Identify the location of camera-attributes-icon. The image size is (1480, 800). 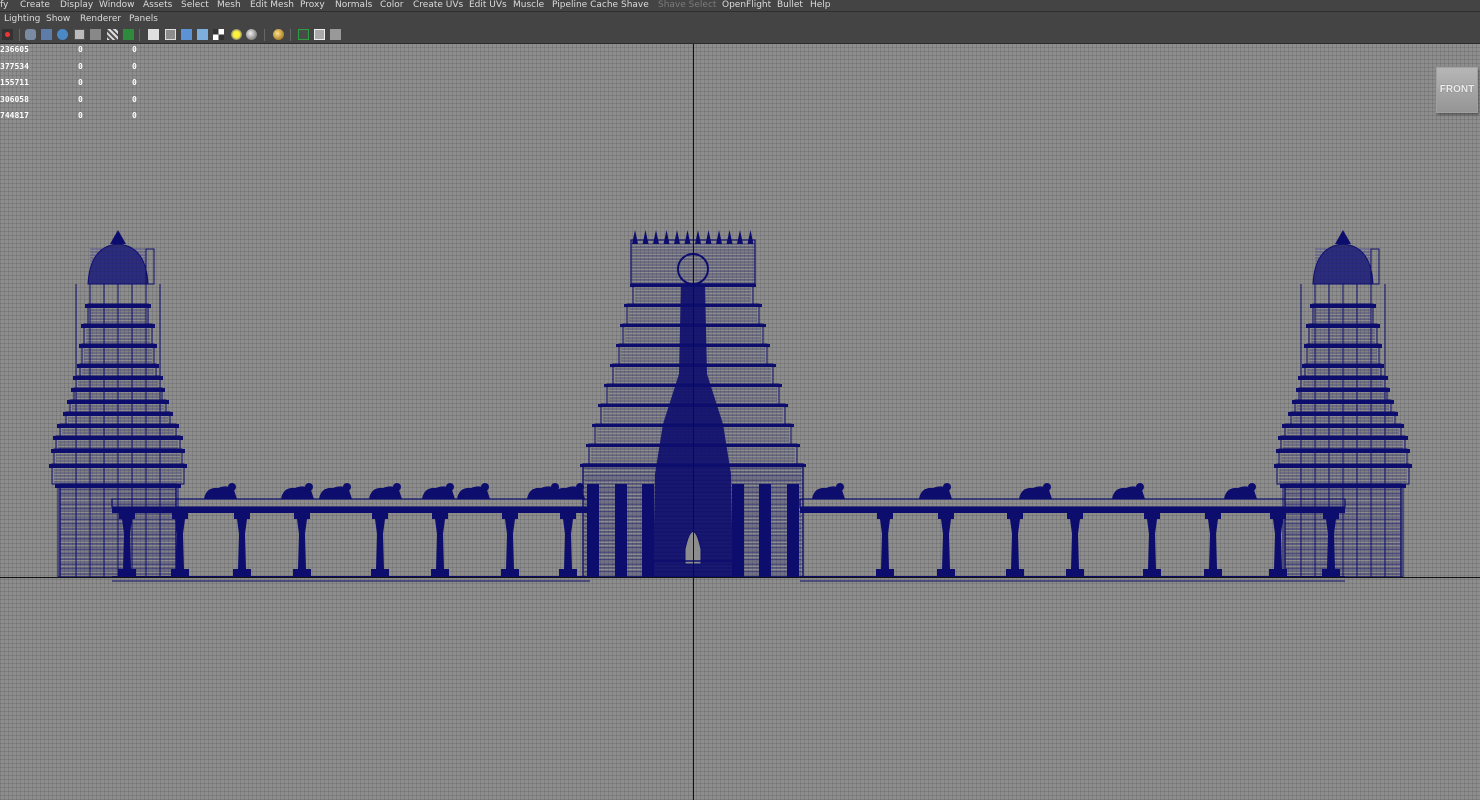
(30, 34).